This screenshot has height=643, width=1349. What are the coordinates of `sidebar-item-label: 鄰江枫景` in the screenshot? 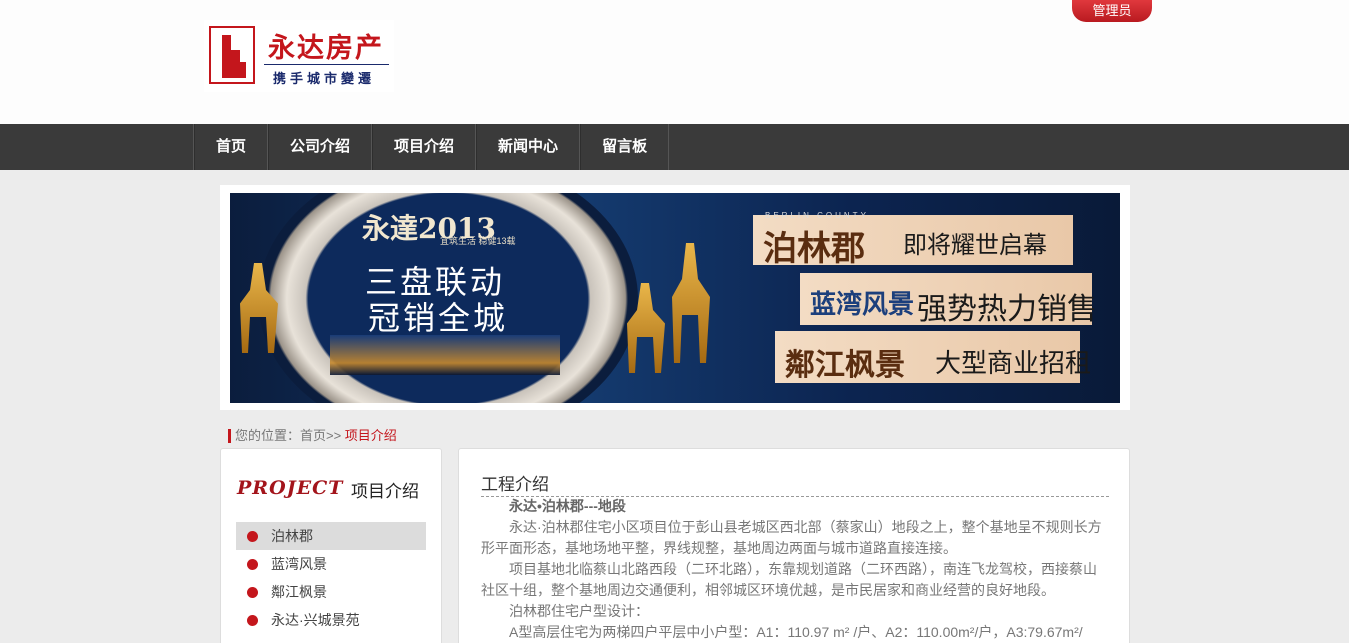 It's located at (299, 592).